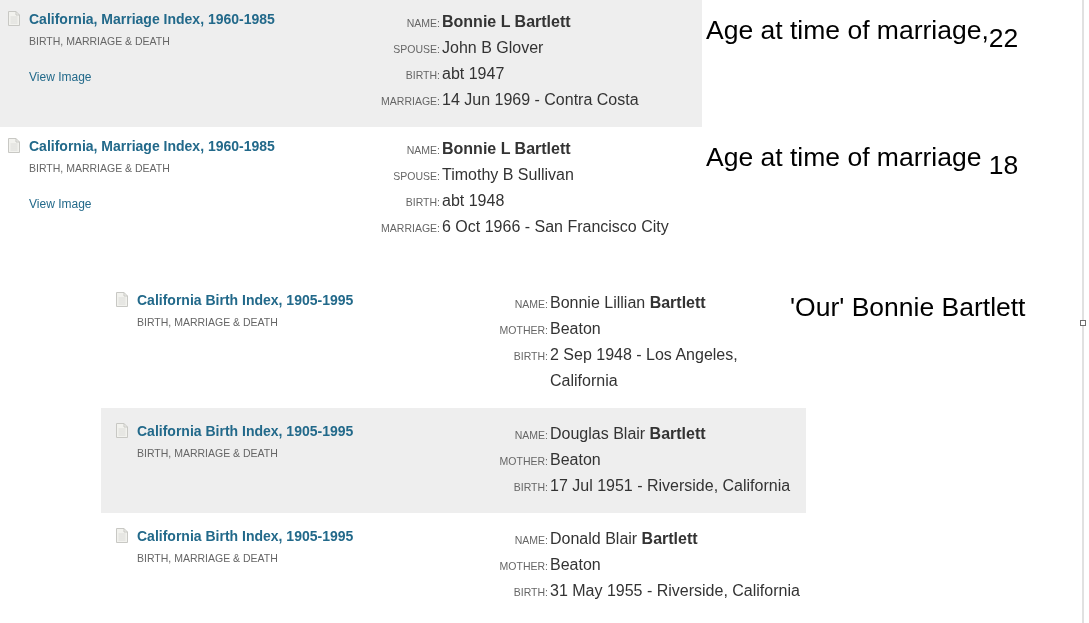 The width and height of the screenshot is (1089, 623). What do you see at coordinates (624, 539) in the screenshot?
I see `field-value: Donald Blair Bartlett` at bounding box center [624, 539].